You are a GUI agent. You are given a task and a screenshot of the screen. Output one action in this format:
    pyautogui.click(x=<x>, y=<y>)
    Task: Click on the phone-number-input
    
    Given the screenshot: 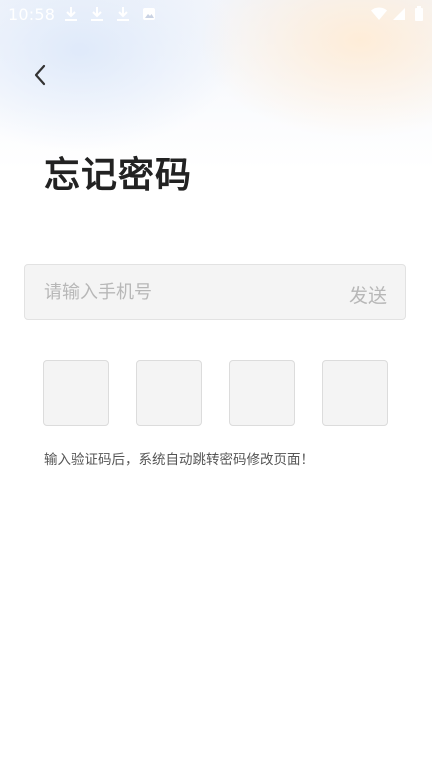 What is the action you would take?
    pyautogui.click(x=175, y=292)
    